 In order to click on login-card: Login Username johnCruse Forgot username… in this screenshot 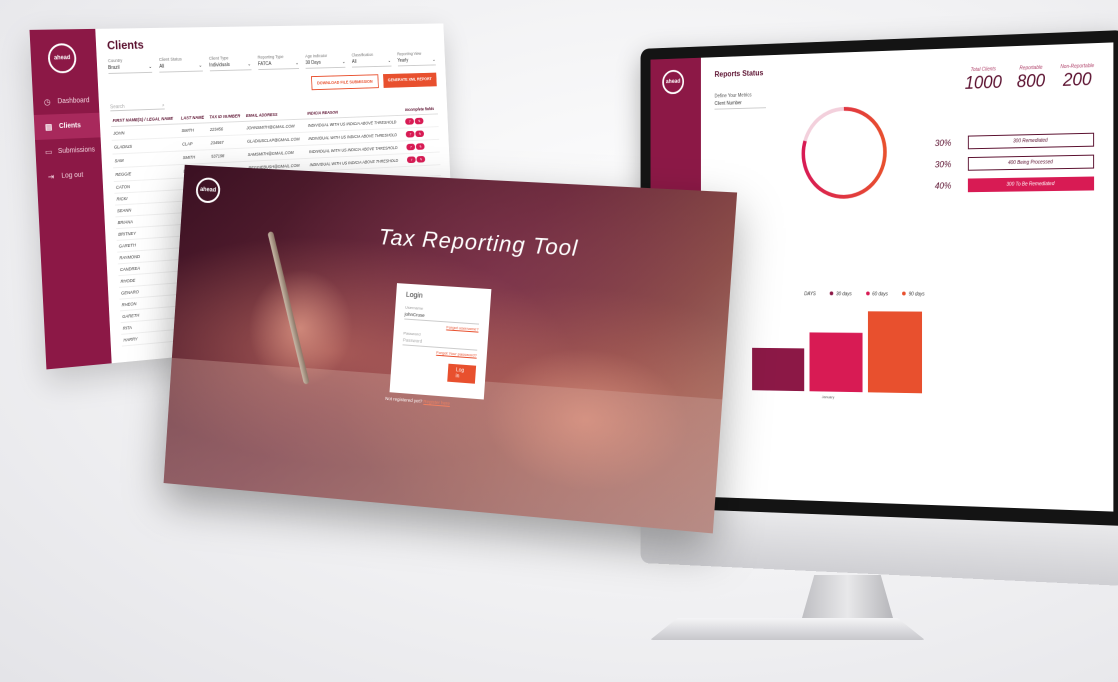, I will do `click(440, 341)`.